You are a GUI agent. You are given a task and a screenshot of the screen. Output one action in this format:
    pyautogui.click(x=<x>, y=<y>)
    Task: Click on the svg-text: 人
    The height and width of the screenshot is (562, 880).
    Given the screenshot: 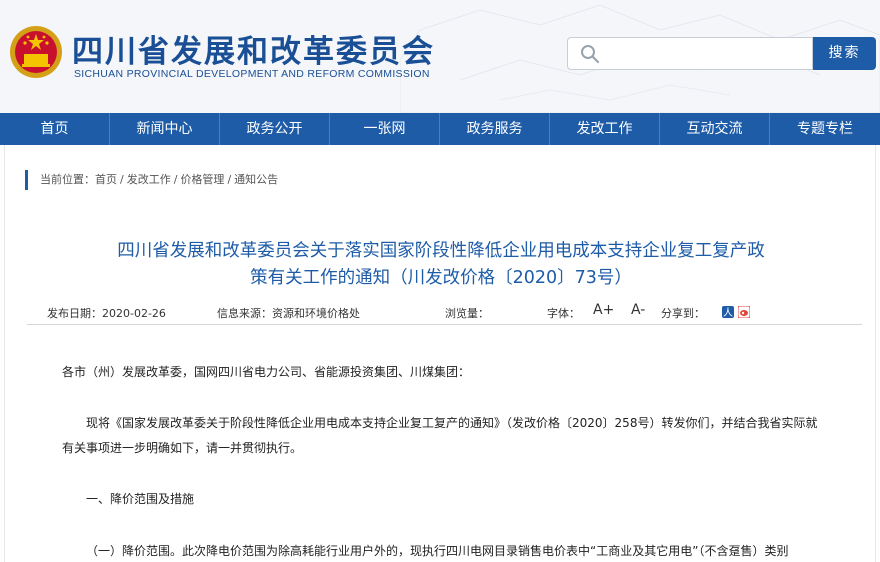 What is the action you would take?
    pyautogui.click(x=728, y=312)
    